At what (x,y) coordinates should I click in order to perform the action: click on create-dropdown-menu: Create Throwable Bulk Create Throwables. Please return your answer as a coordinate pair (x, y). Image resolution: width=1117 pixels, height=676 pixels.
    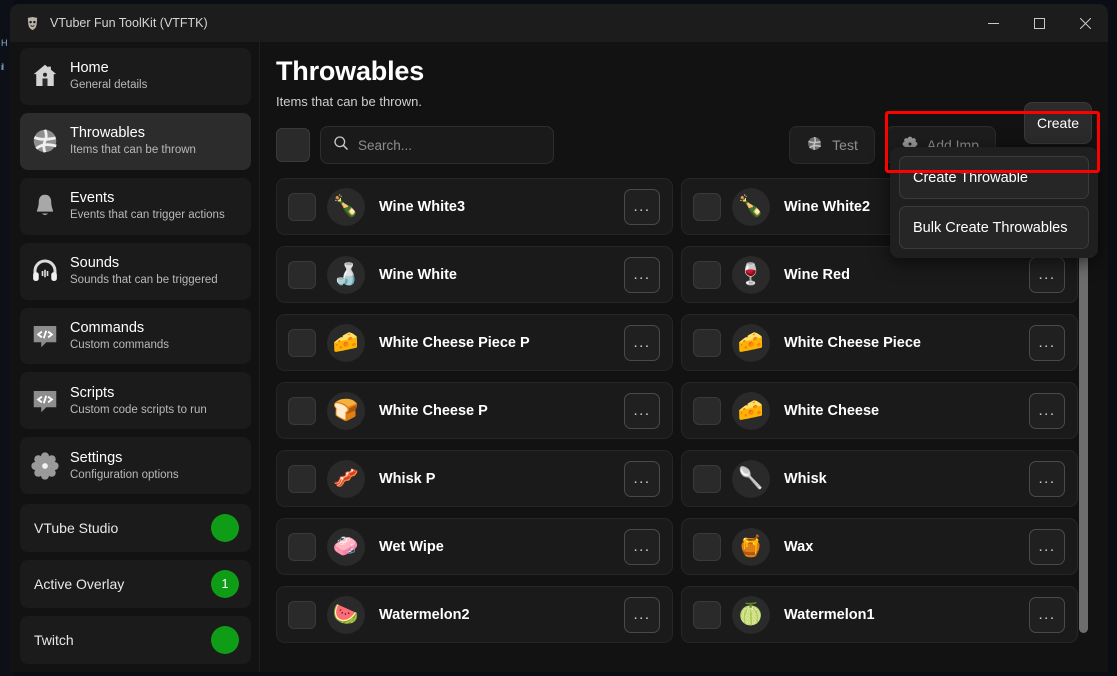
    Looking at the image, I should click on (994, 202).